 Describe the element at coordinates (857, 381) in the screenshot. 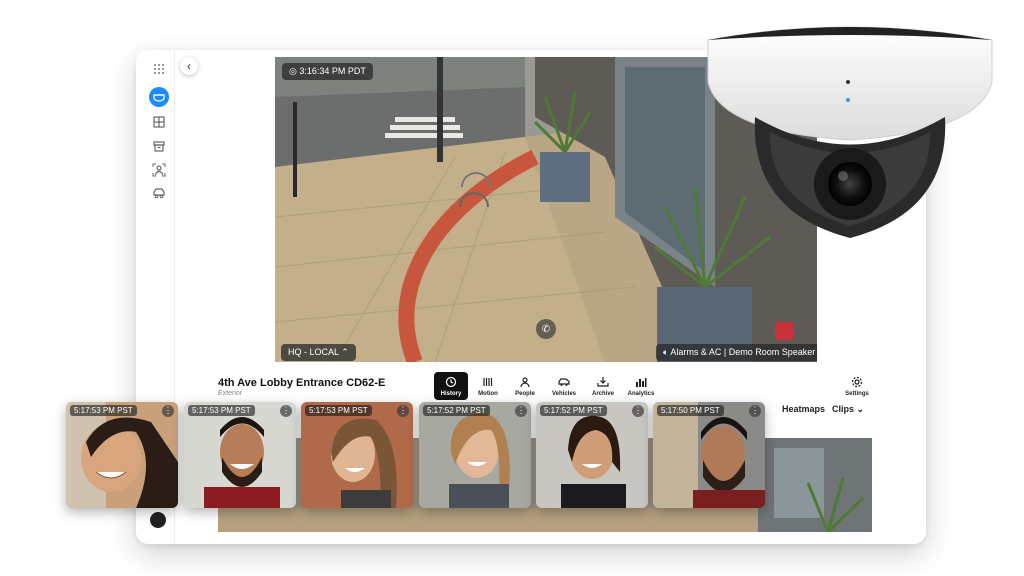

I see `gear-icon` at that location.